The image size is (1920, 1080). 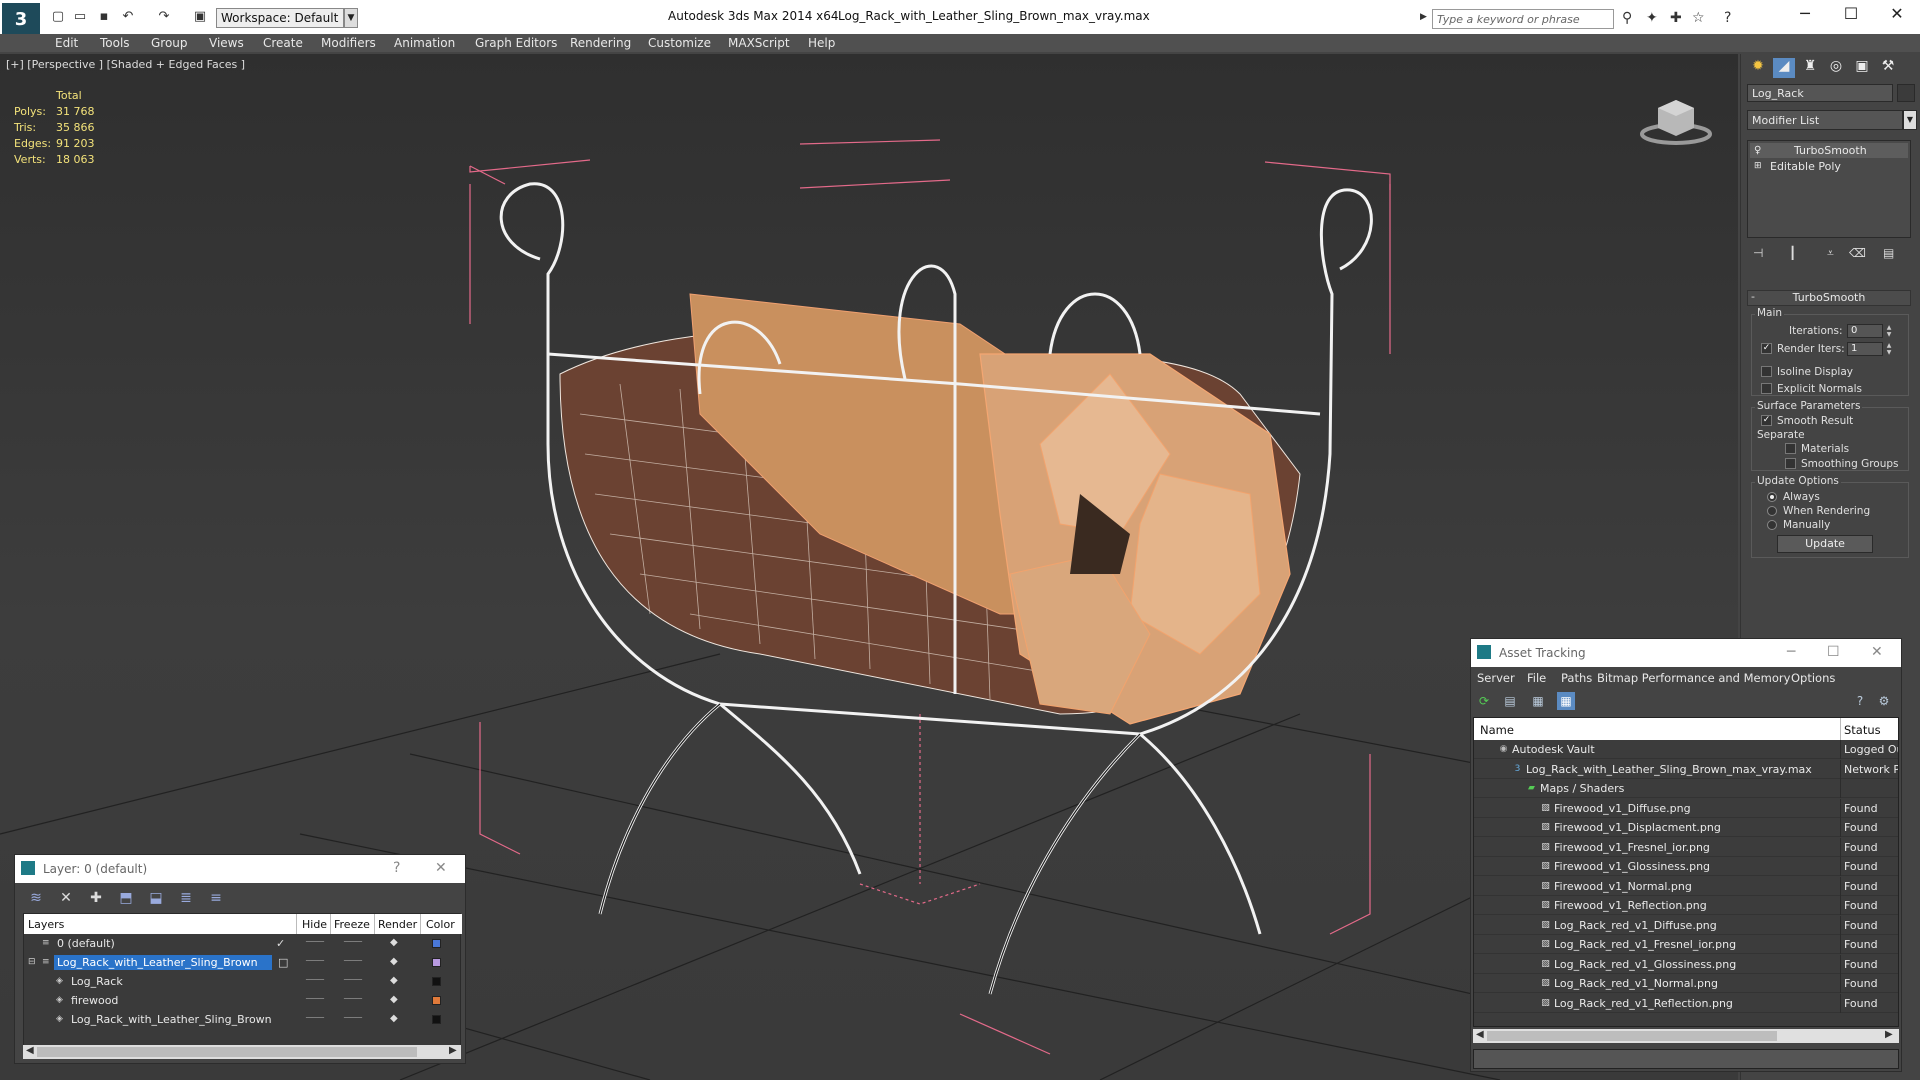 I want to click on object-name-input: Log_Rack, so click(x=1820, y=93).